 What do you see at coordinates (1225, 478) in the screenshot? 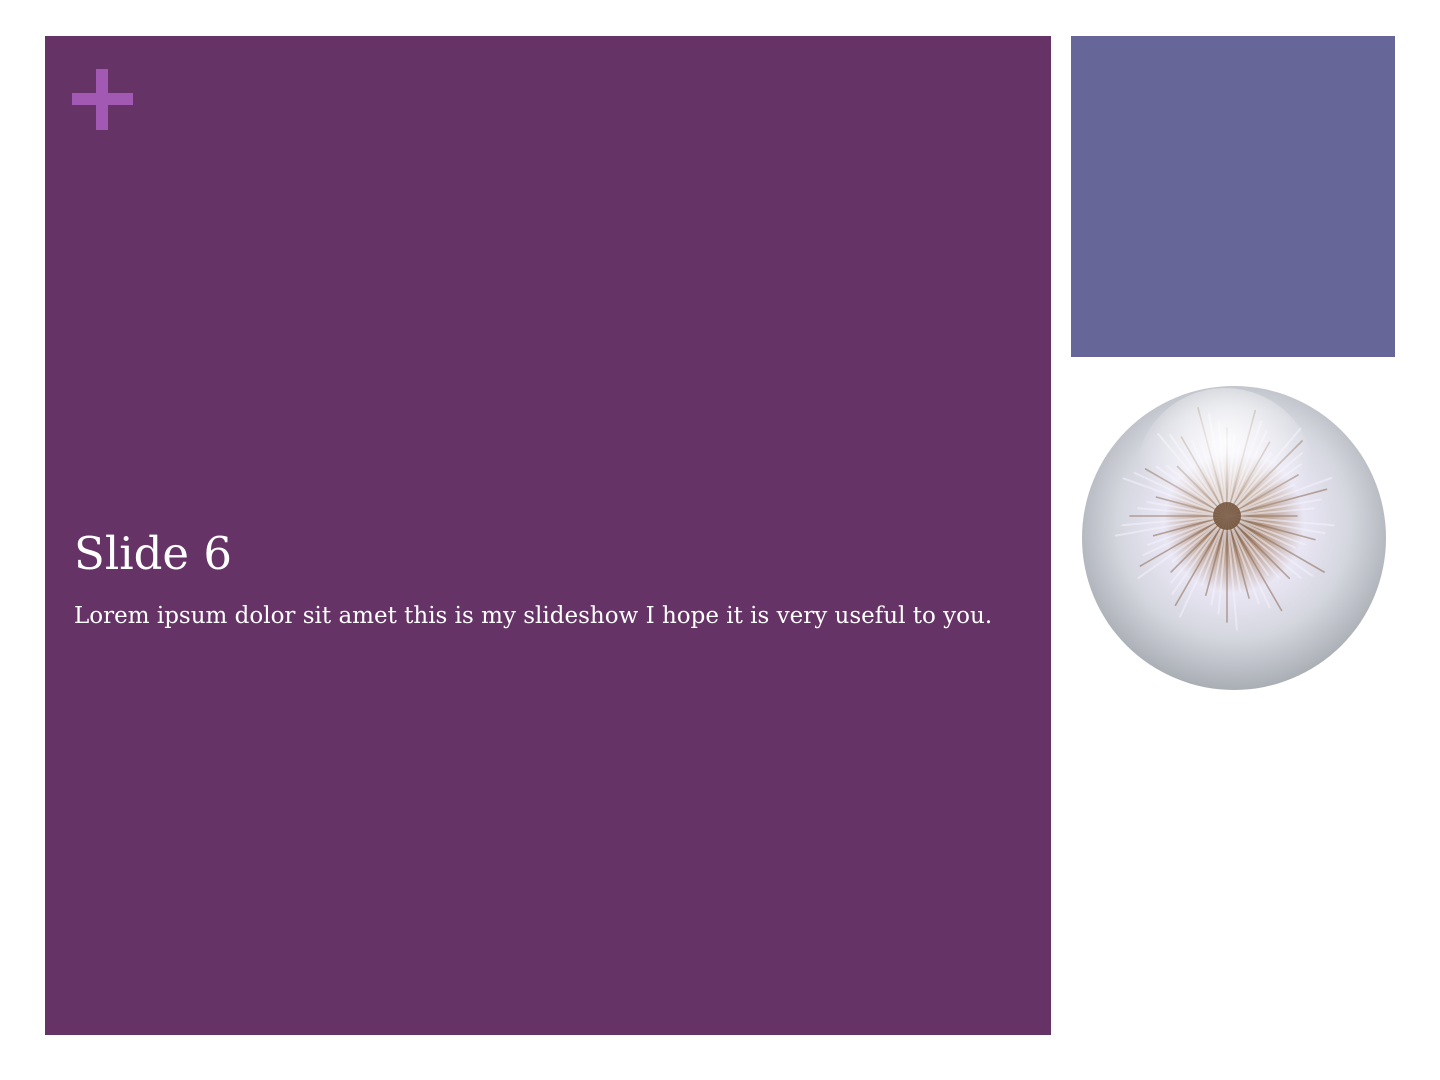
I see `dandelion-highlight` at bounding box center [1225, 478].